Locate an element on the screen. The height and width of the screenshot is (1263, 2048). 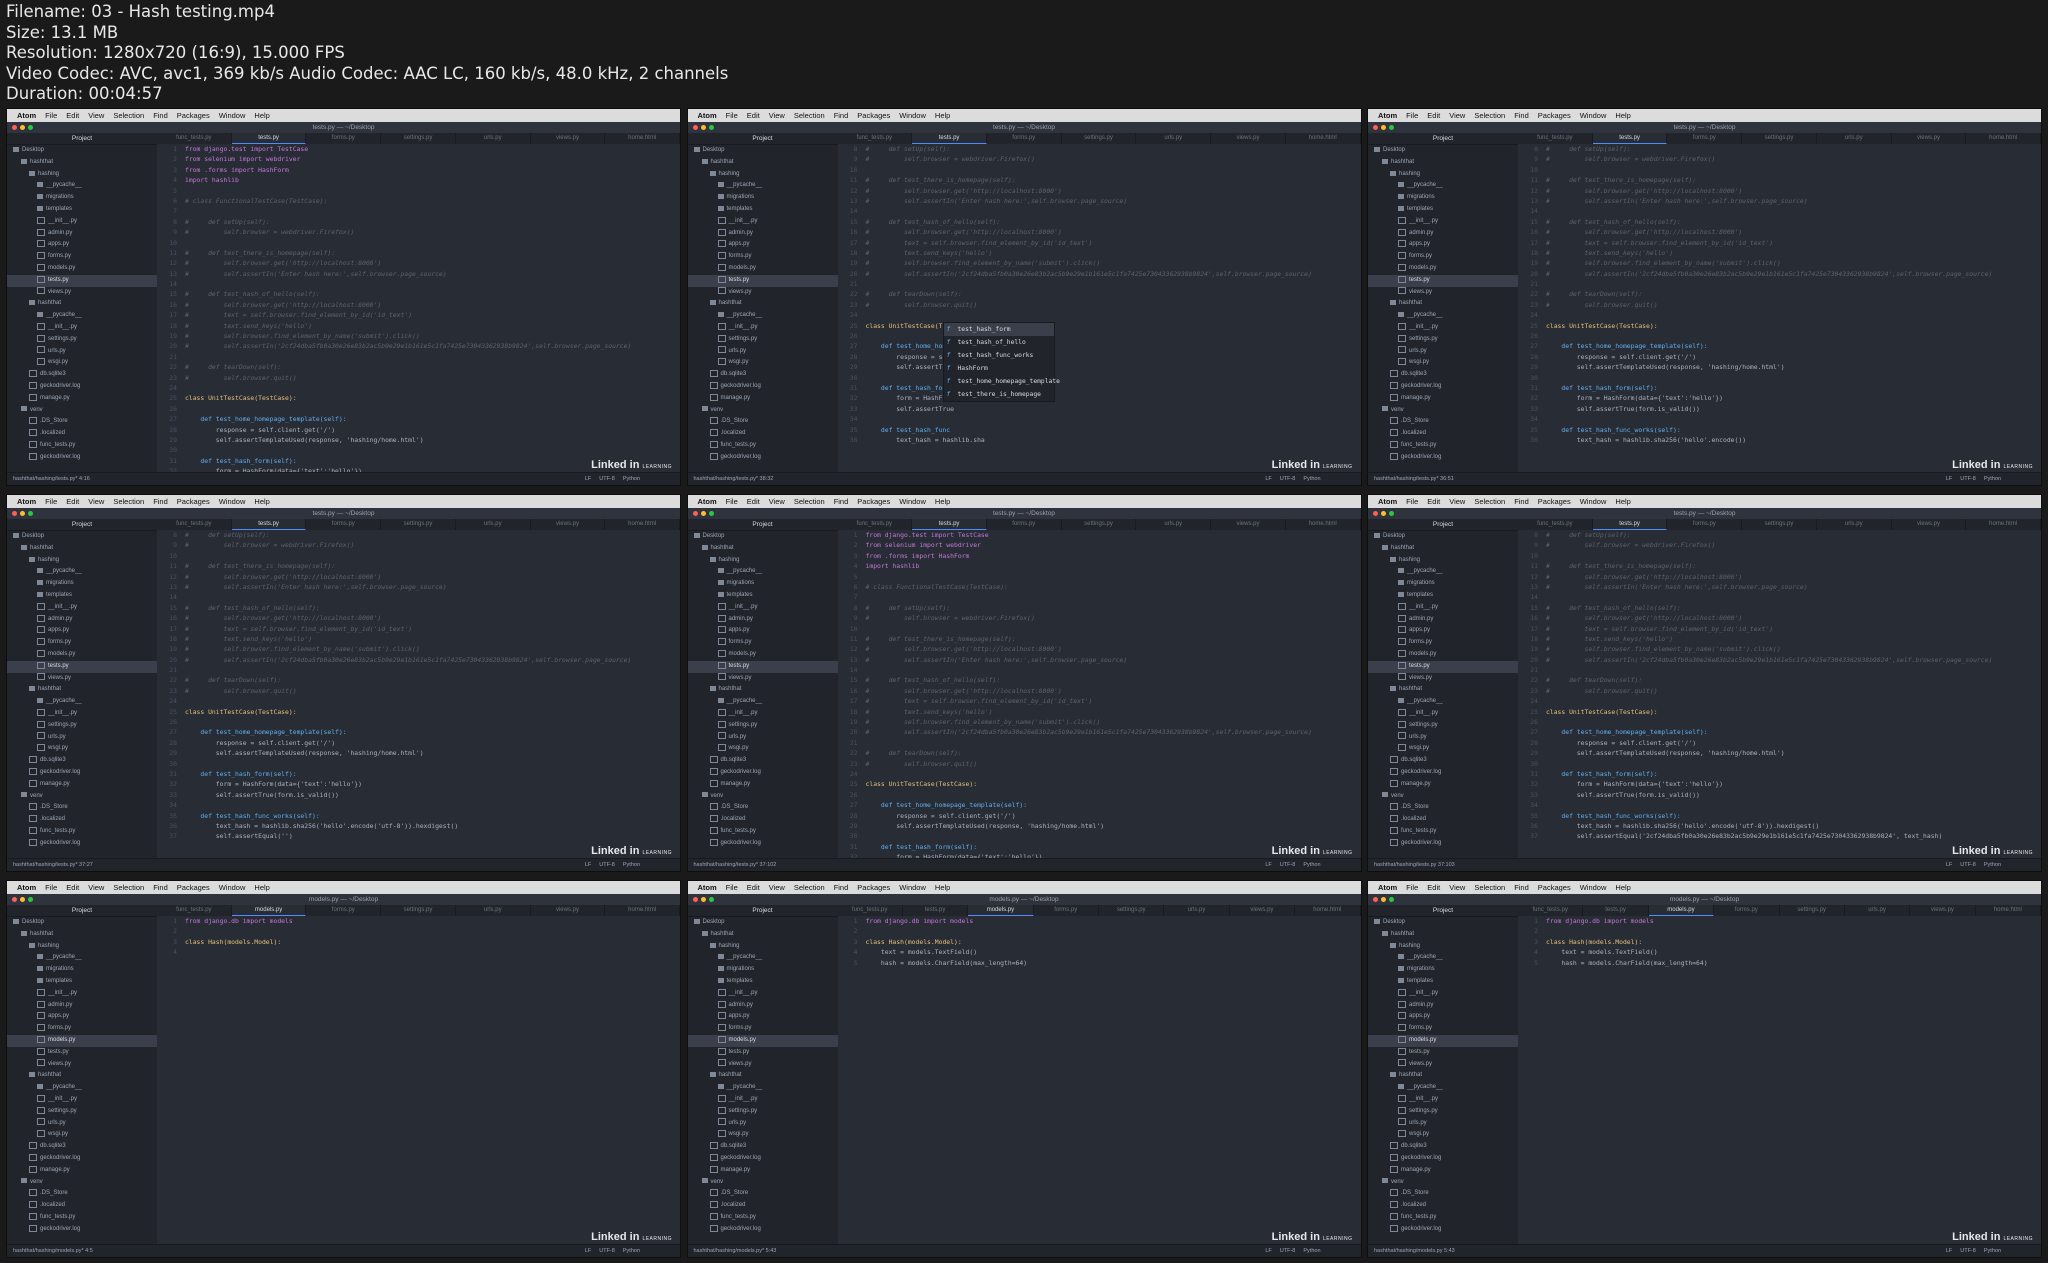
menubar-item: Help is located at coordinates (261, 887).